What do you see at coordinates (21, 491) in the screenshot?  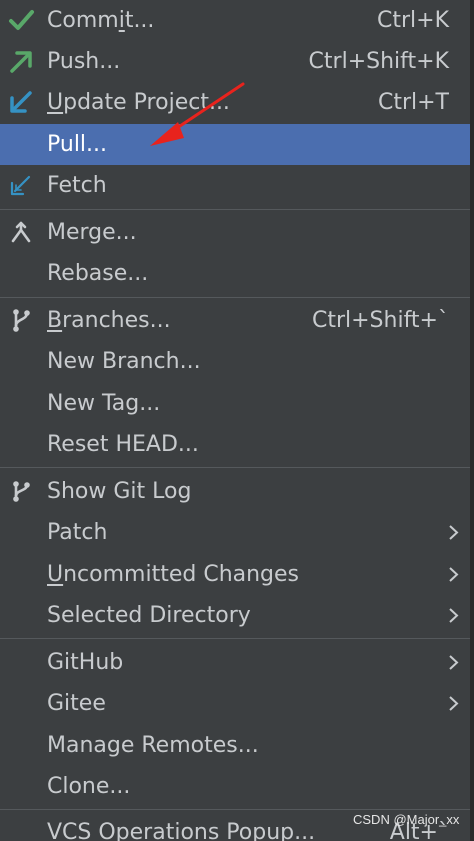 I see `git-log-icon` at bounding box center [21, 491].